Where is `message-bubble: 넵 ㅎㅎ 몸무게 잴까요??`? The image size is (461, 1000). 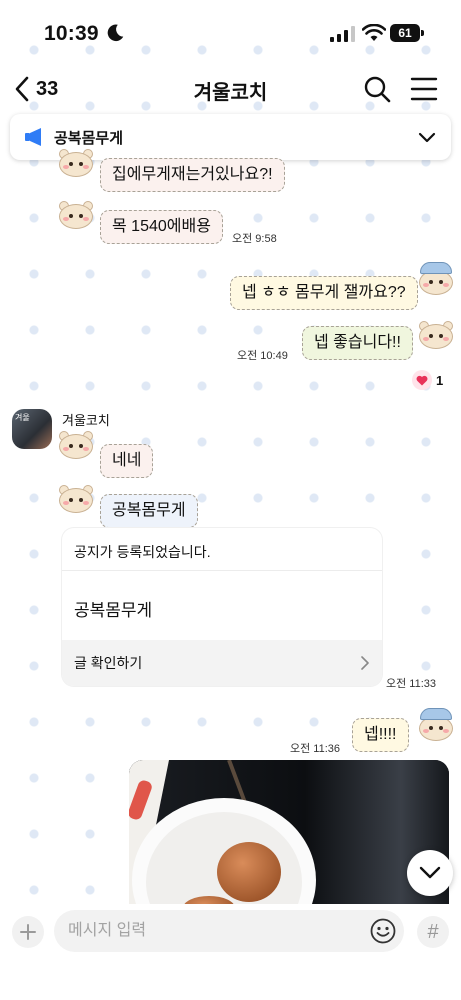 message-bubble: 넵 ㅎㅎ 몸무게 잴까요?? is located at coordinates (324, 293).